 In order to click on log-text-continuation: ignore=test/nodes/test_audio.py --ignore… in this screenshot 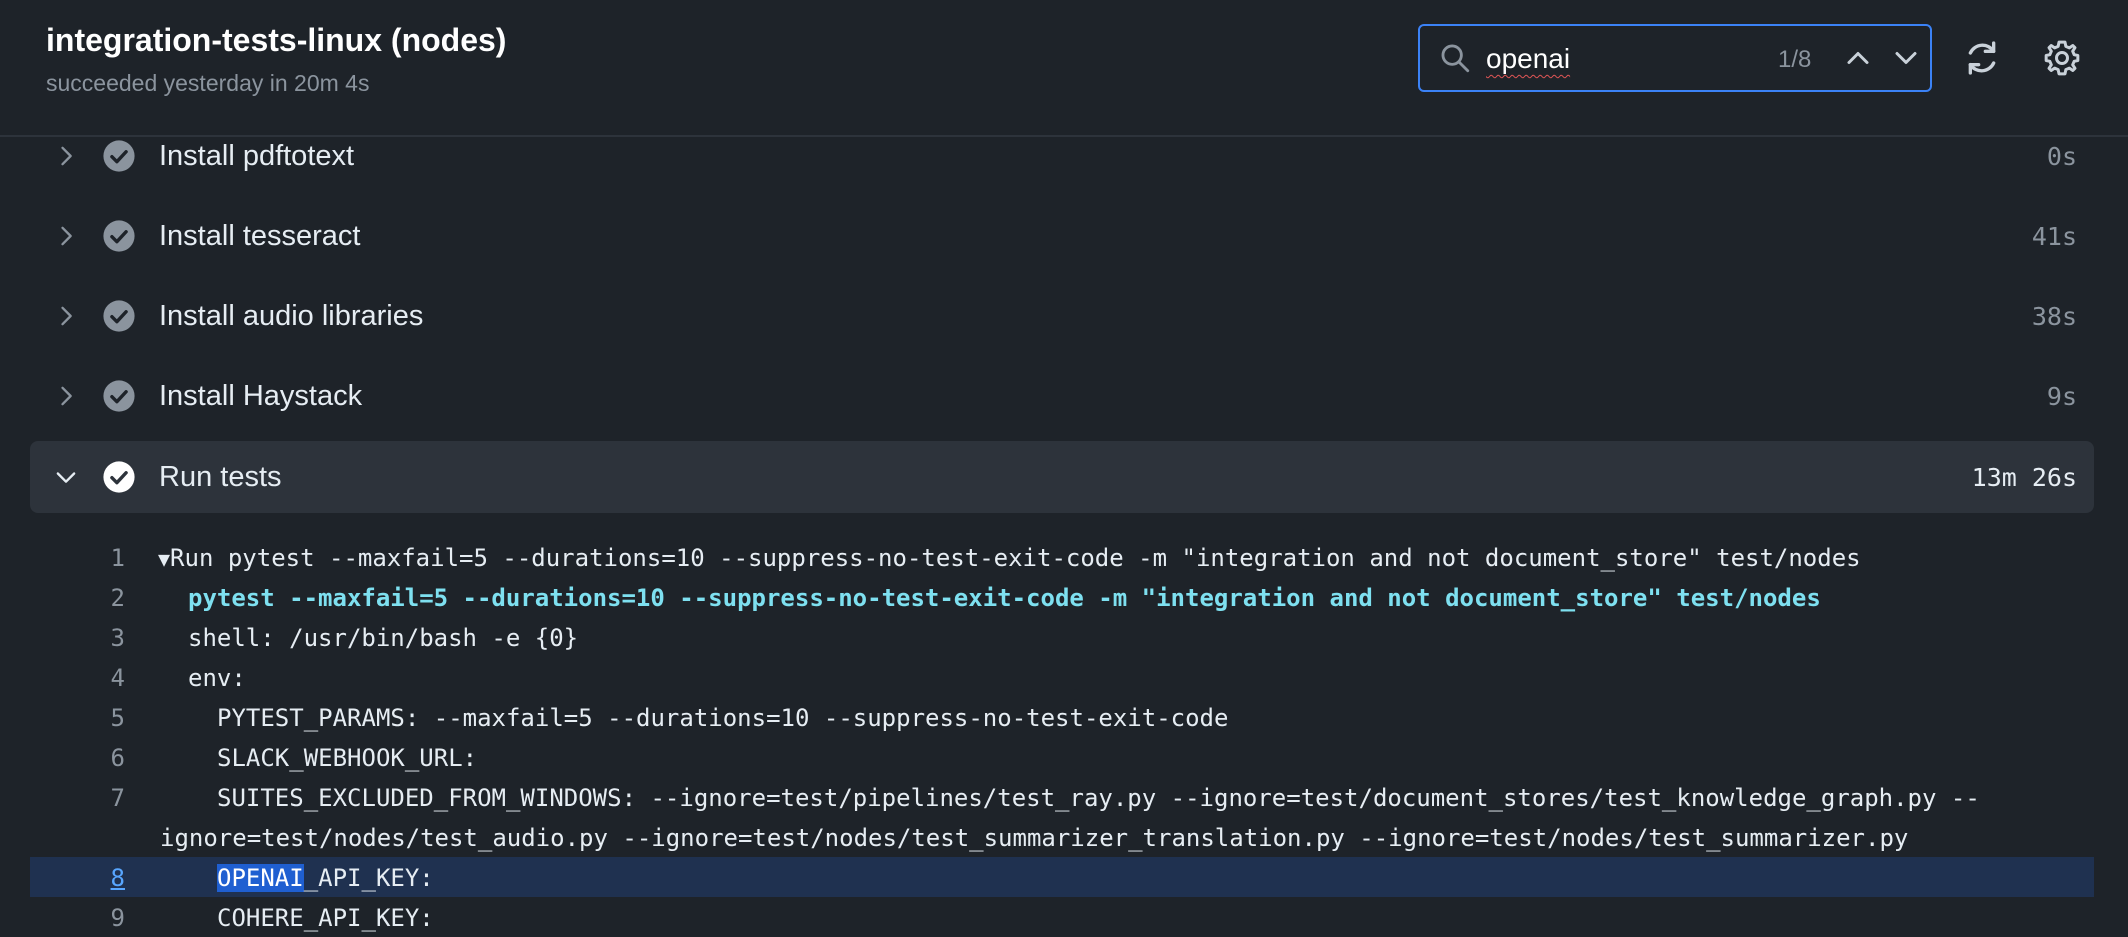, I will do `click(1034, 838)`.